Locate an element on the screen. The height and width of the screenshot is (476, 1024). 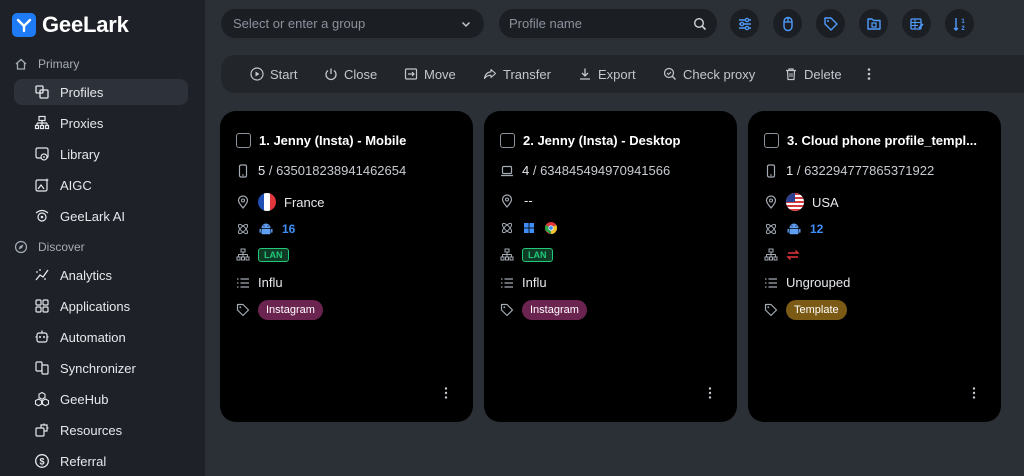
search-placeholder: Profile name is located at coordinates (545, 23).